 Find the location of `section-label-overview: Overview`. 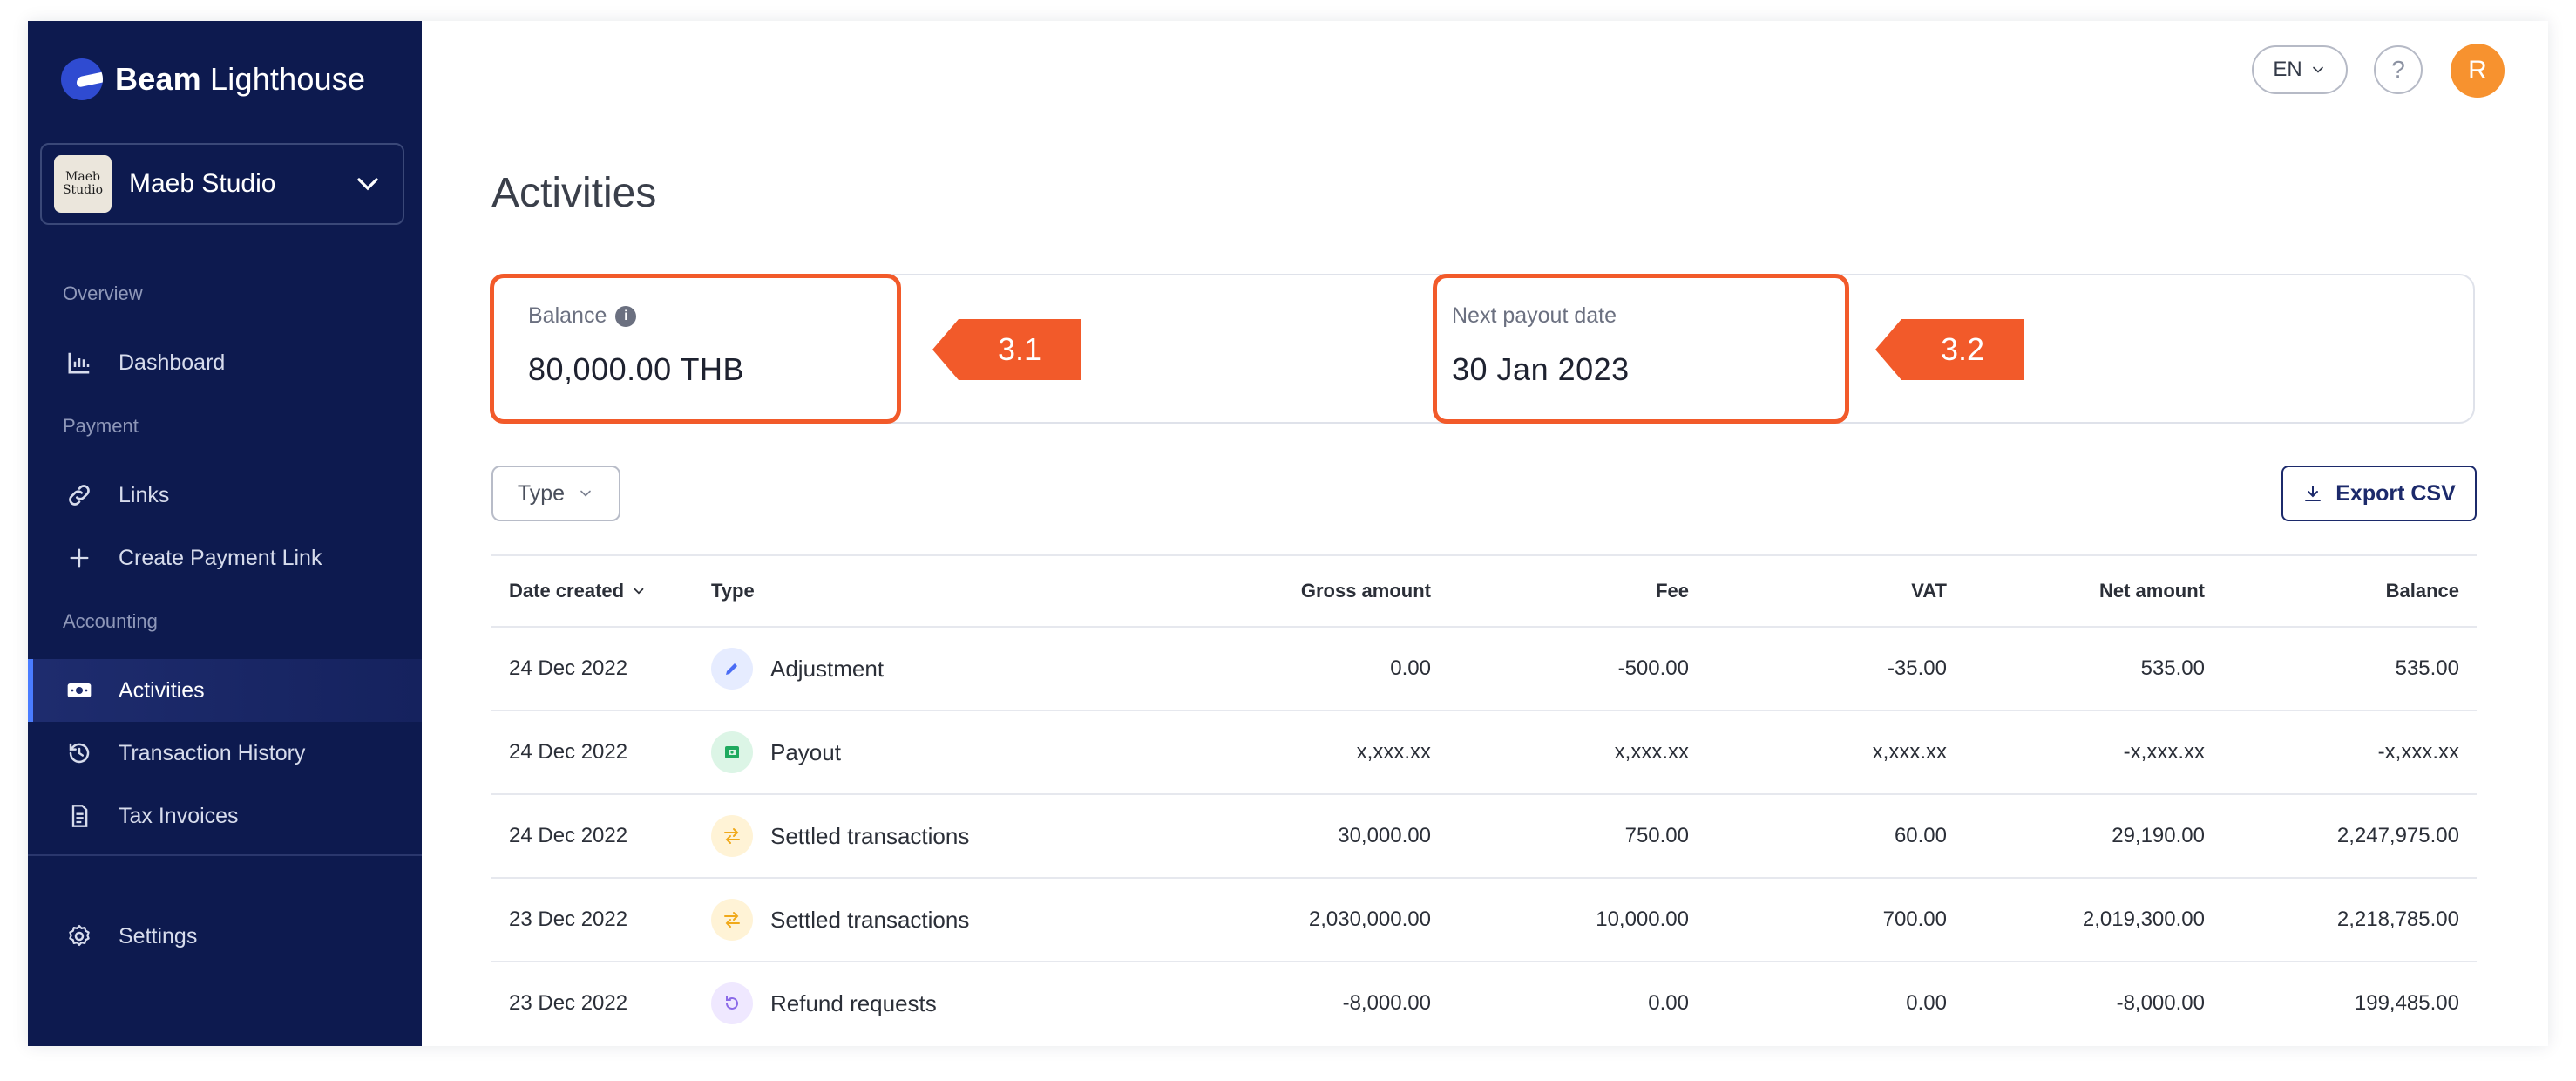

section-label-overview: Overview is located at coordinates (103, 293).